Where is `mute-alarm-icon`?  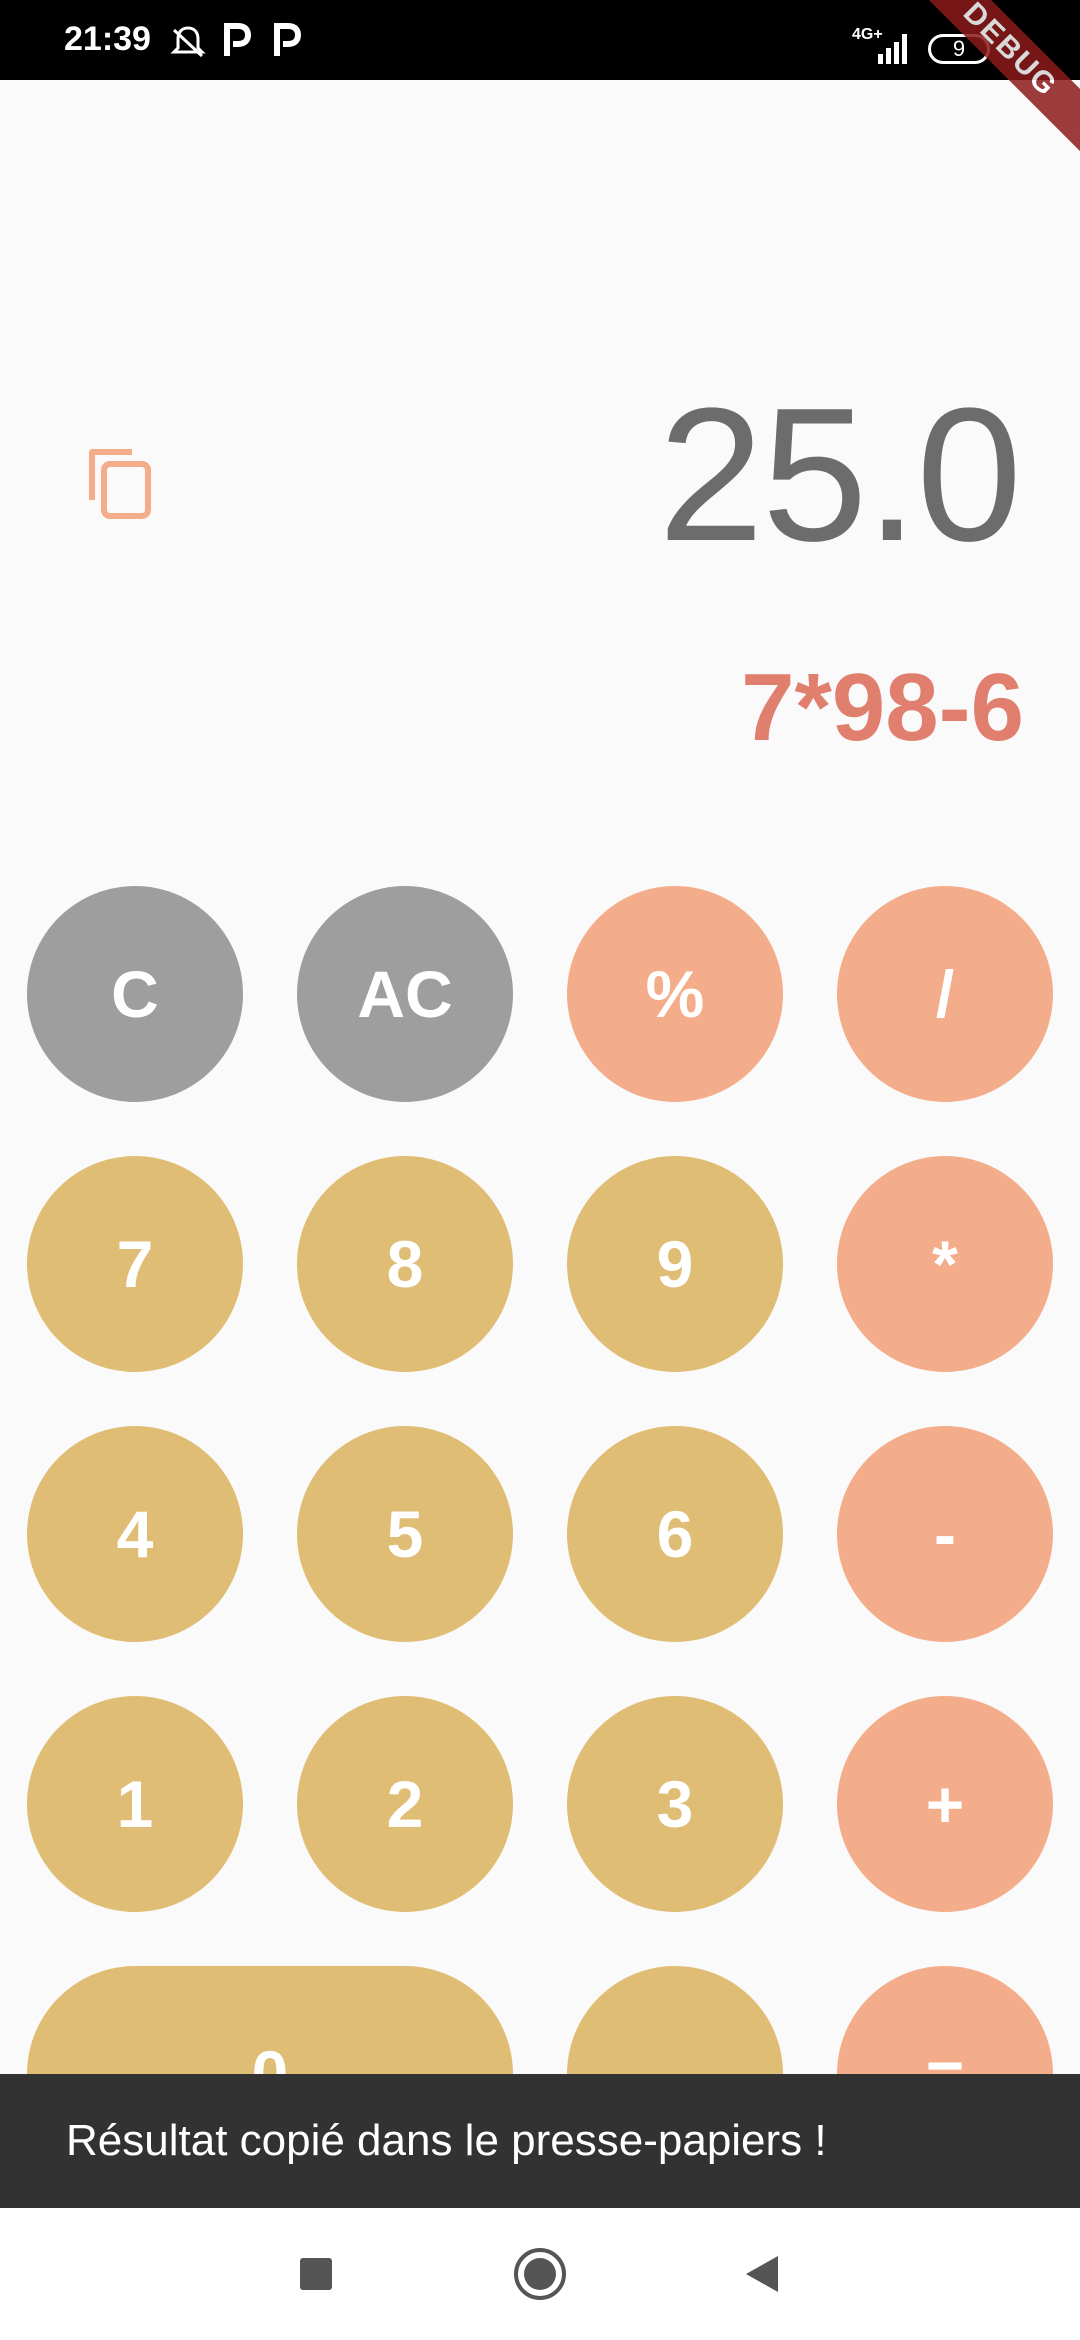
mute-alarm-icon is located at coordinates (188, 42).